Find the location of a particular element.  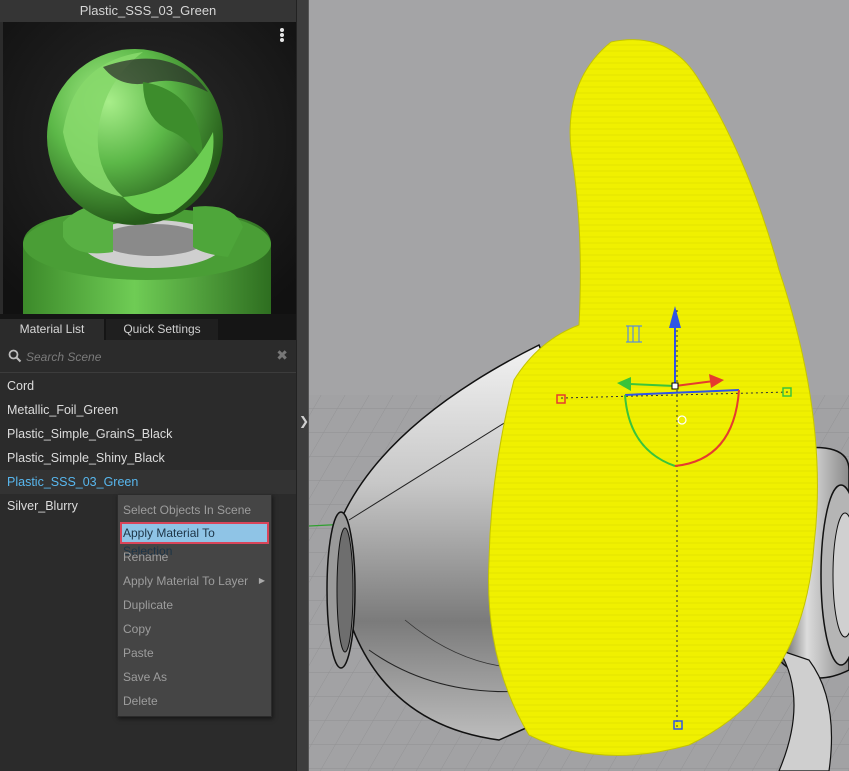

search-input is located at coordinates (146, 357).